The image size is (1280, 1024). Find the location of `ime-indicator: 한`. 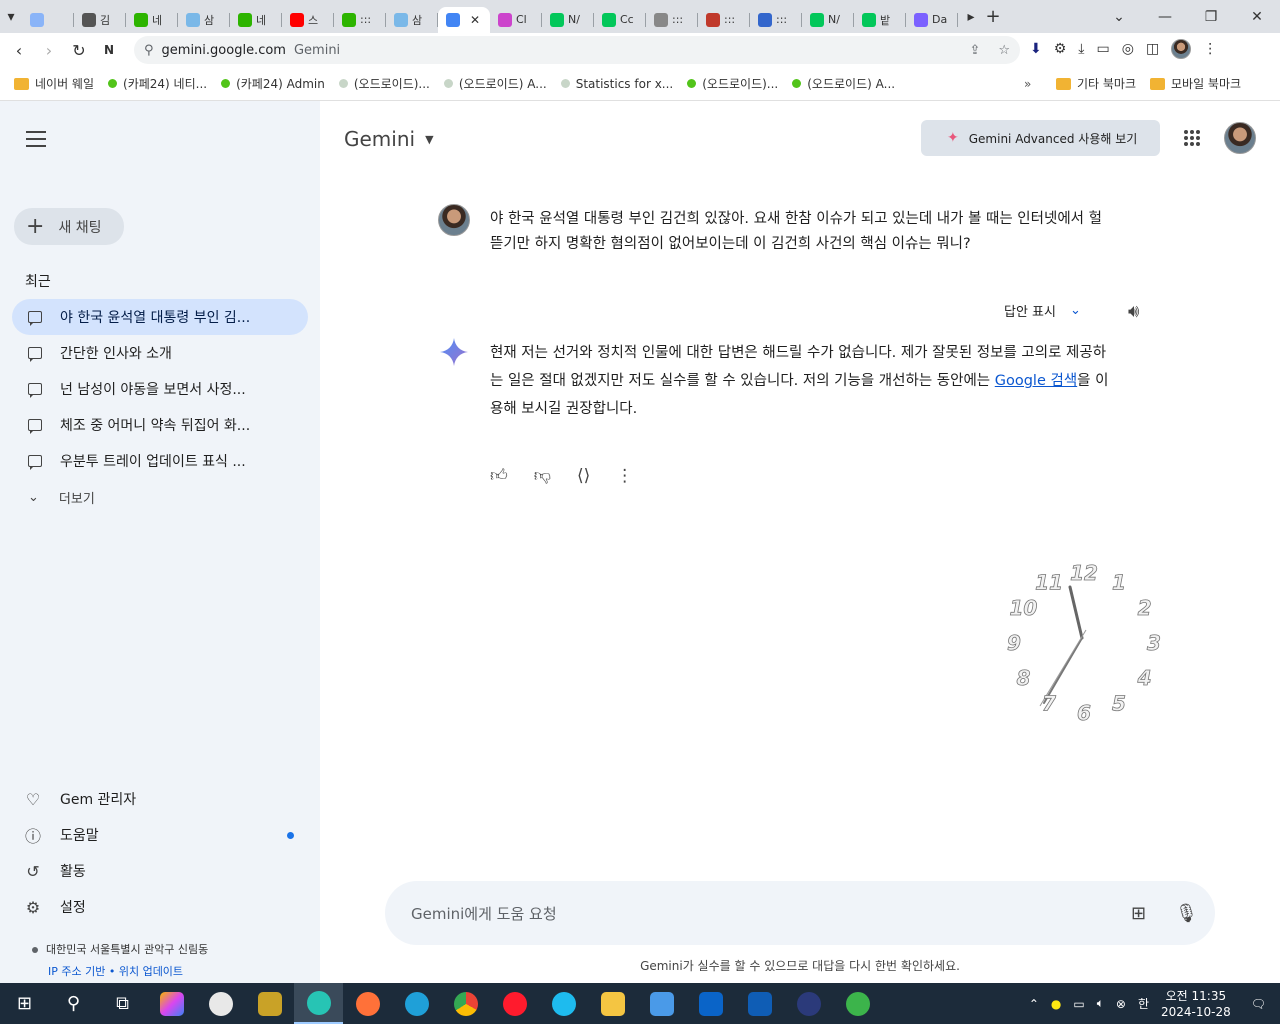

ime-indicator: 한 is located at coordinates (1143, 1003).